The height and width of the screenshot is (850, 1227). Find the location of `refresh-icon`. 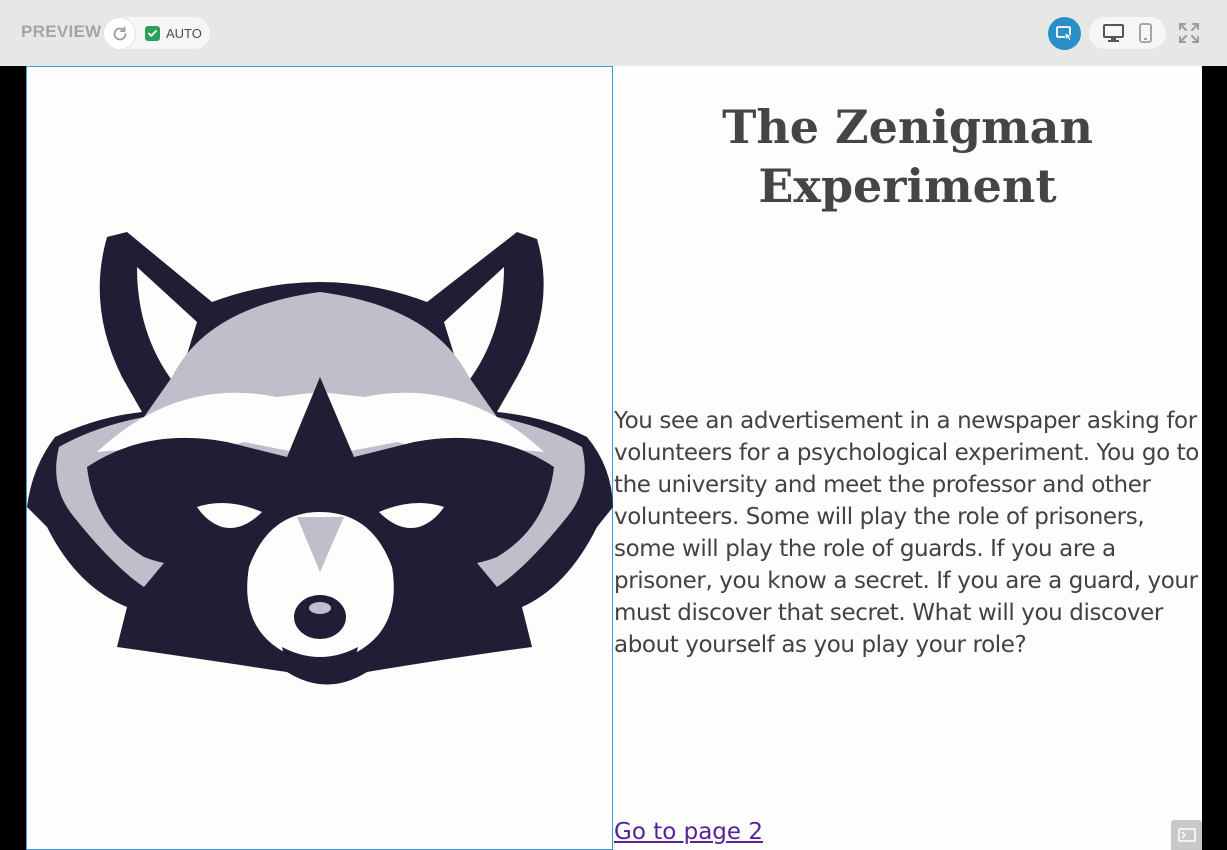

refresh-icon is located at coordinates (119, 33).